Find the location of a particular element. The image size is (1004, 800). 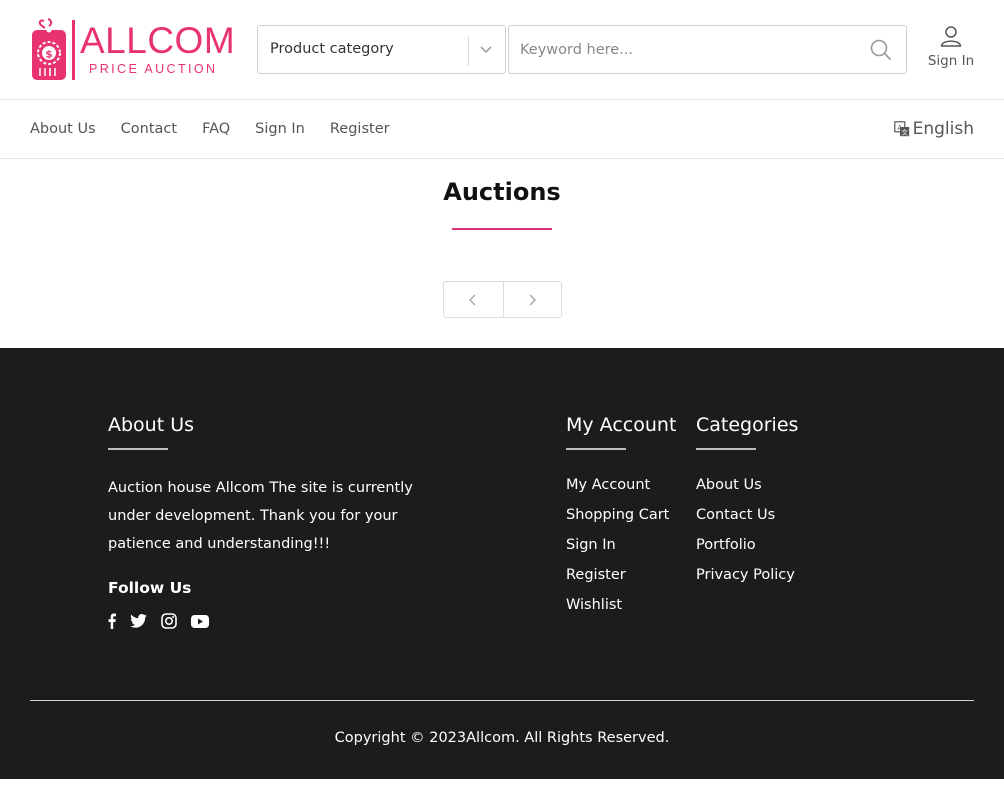

header-sign-in: Sign In is located at coordinates (951, 50).